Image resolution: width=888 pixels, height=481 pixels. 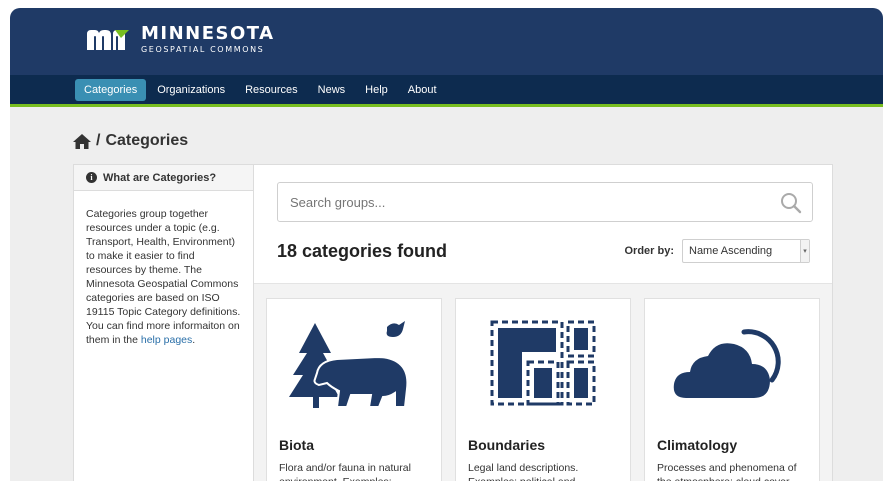 What do you see at coordinates (160, 177) in the screenshot?
I see `sidebar-heading-text: What are Categories?` at bounding box center [160, 177].